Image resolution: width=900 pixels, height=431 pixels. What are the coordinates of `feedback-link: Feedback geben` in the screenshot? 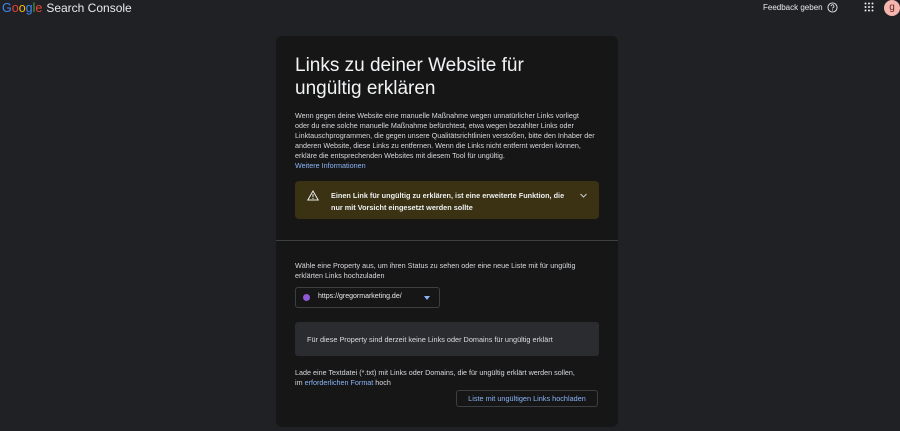 It's located at (793, 7).